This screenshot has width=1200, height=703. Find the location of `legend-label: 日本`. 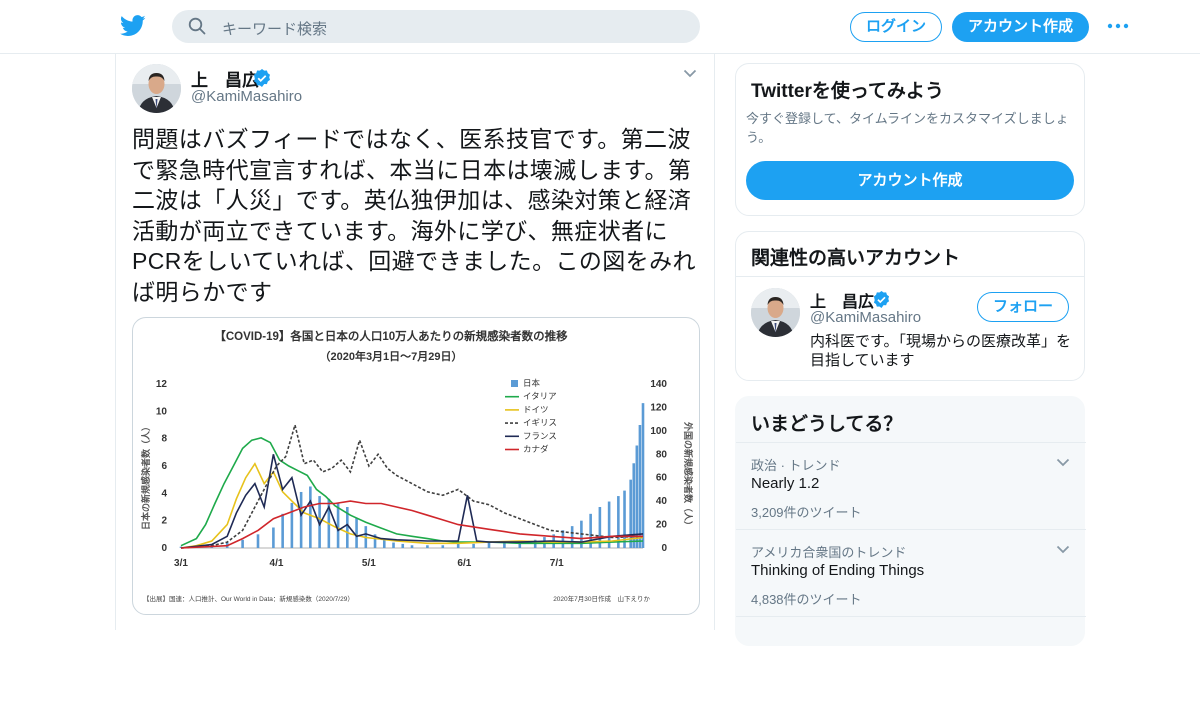

legend-label: 日本 is located at coordinates (532, 383).